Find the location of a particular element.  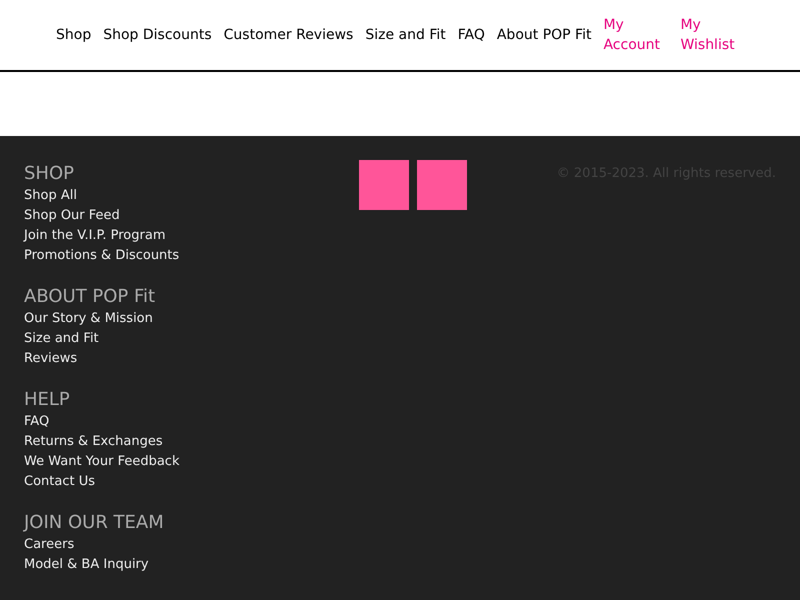

footer-link: Promotions & Discounts is located at coordinates (102, 256).